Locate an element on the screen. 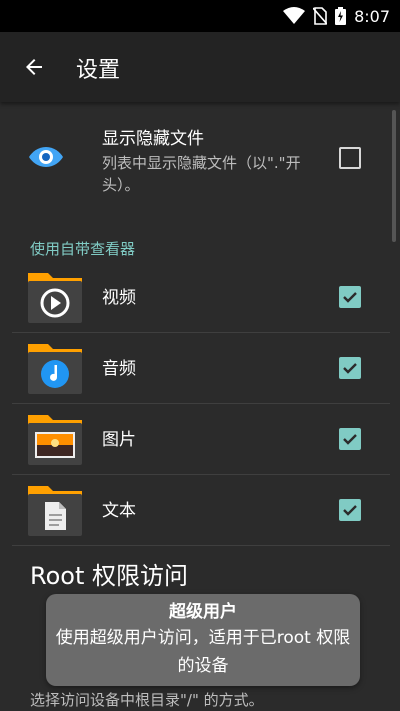 This screenshot has height=711, width=400. status-icons: 8:07 is located at coordinates (336, 16).